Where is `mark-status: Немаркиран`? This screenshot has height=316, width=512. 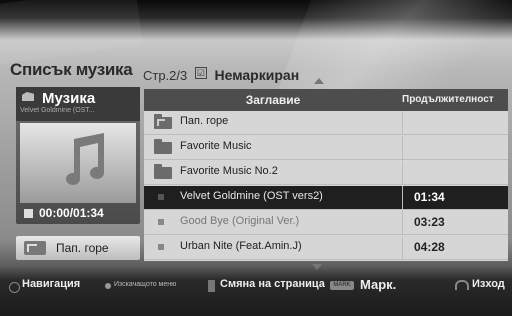
mark-status: Немаркиран is located at coordinates (257, 75).